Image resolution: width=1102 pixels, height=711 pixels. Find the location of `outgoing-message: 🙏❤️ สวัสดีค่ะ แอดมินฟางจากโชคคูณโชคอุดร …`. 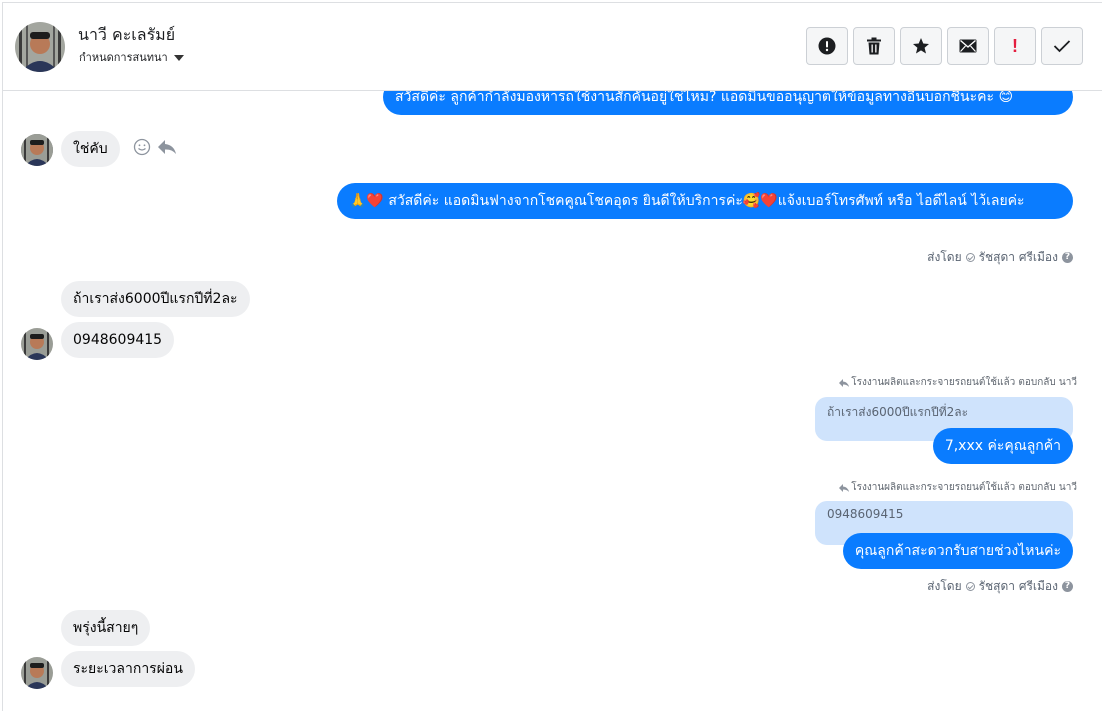

outgoing-message: 🙏❤️ สวัสดีค่ะ แอดมินฟางจากโชคคูณโชคอุดร … is located at coordinates (705, 201).